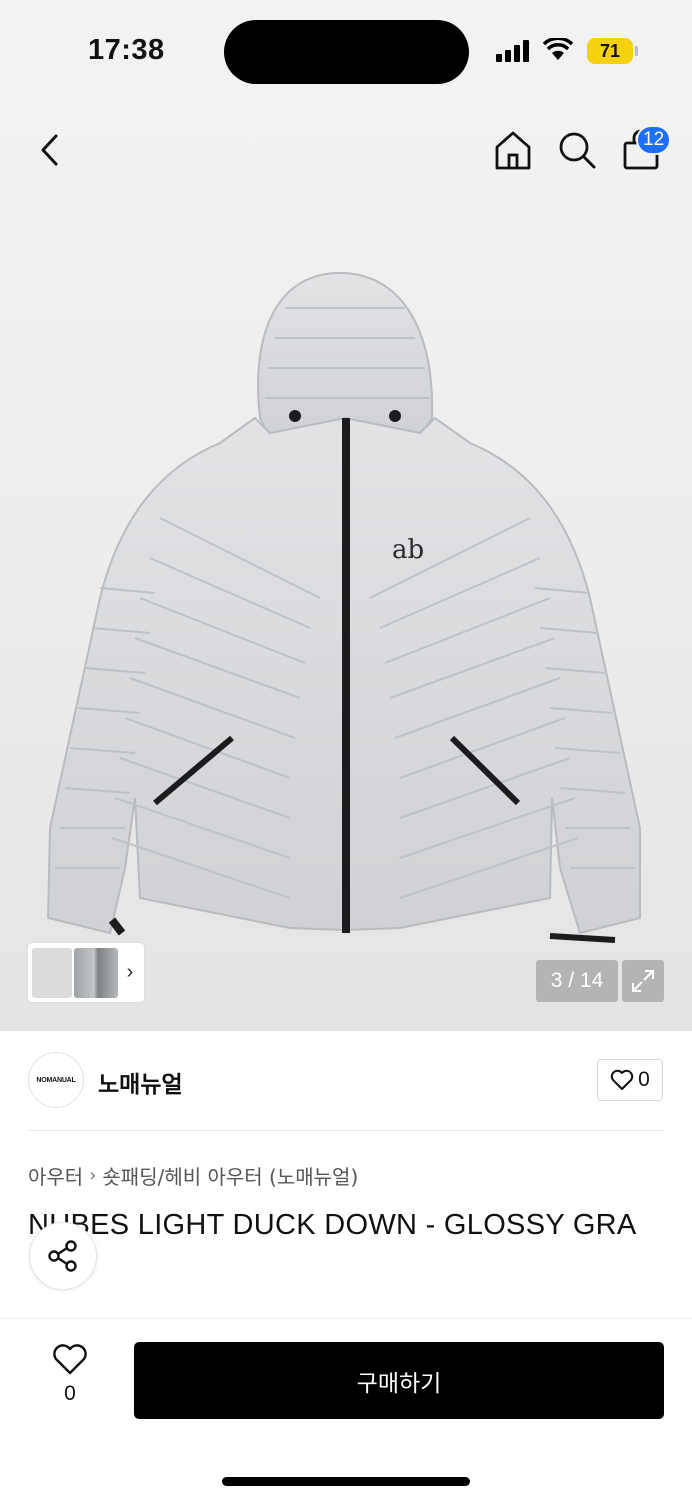 Image resolution: width=692 pixels, height=1500 pixels. Describe the element at coordinates (140, 1082) in the screenshot. I see `brand-name: 노매뉴얼` at that location.